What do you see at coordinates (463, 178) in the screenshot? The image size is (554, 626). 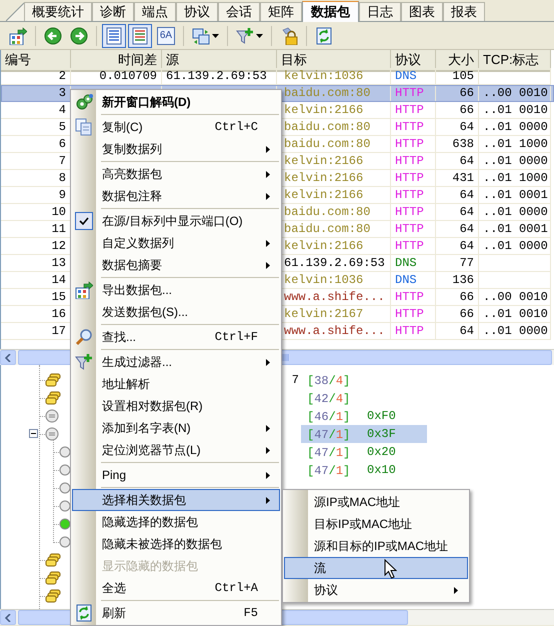 I see `table-cell: 431` at bounding box center [463, 178].